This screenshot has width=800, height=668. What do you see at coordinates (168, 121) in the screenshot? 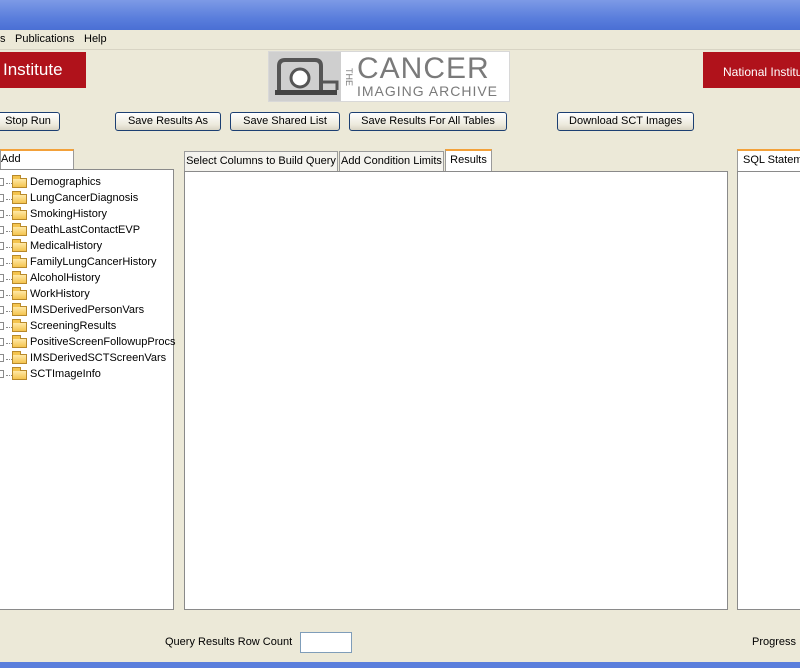
I see `save-results-as-button: Save Results As` at bounding box center [168, 121].